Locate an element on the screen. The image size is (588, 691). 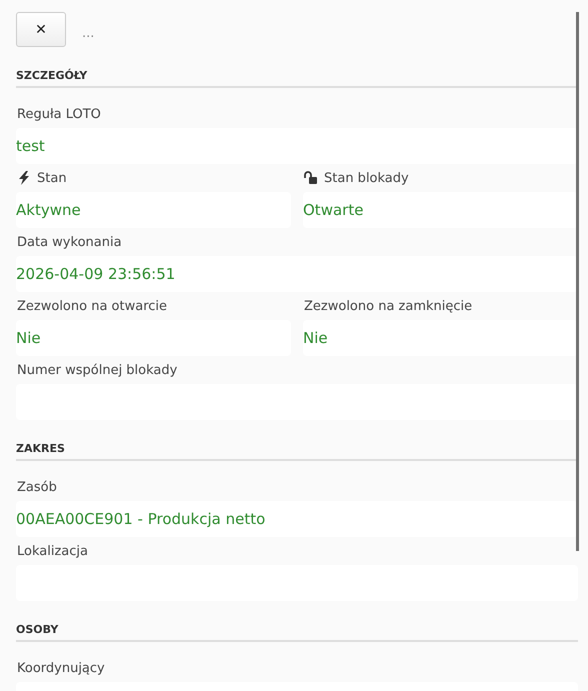
field-label: Lokalizacja is located at coordinates (52, 551).